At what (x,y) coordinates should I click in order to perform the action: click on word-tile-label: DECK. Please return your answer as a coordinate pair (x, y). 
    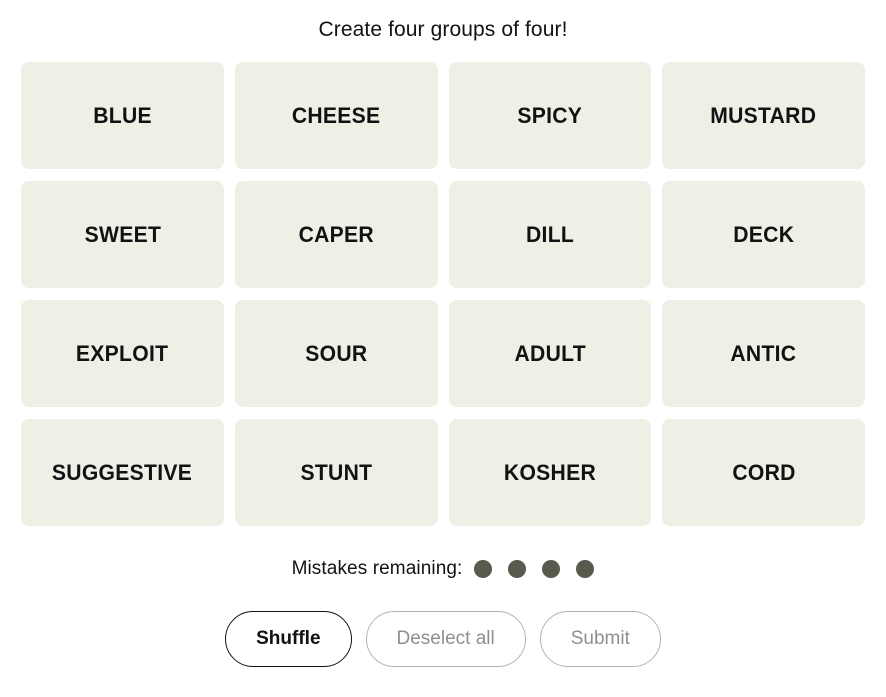
    Looking at the image, I should click on (764, 234).